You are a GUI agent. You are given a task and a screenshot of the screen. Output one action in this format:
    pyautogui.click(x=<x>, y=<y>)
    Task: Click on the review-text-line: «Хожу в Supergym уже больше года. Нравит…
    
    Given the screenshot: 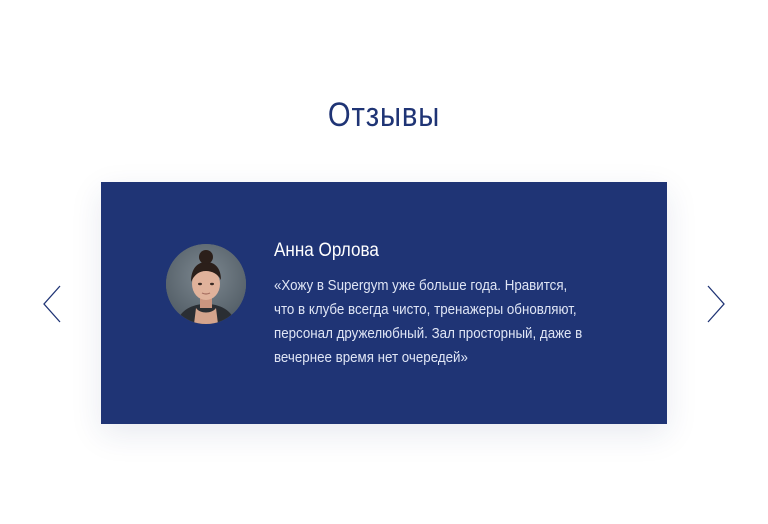 What is the action you would take?
    pyautogui.click(x=421, y=286)
    